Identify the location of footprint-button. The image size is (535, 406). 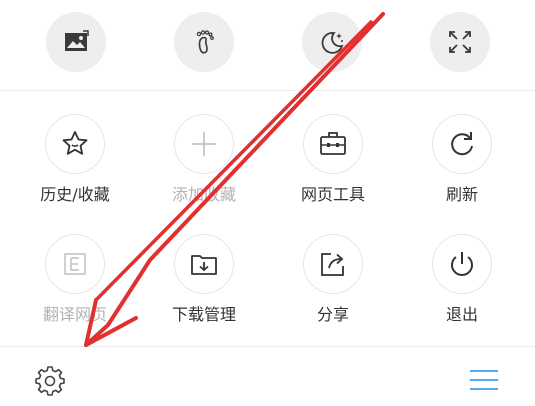
(204, 42).